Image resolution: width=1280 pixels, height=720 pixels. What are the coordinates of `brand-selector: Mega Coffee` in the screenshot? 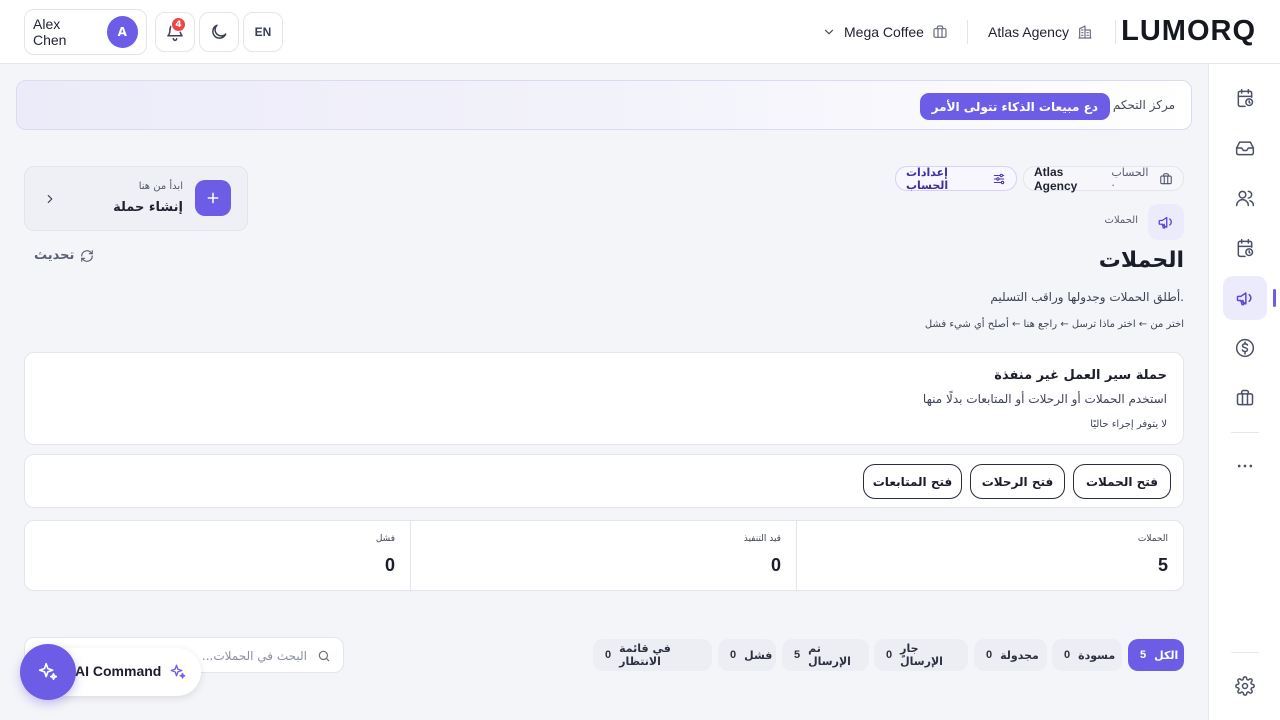 It's located at (885, 32).